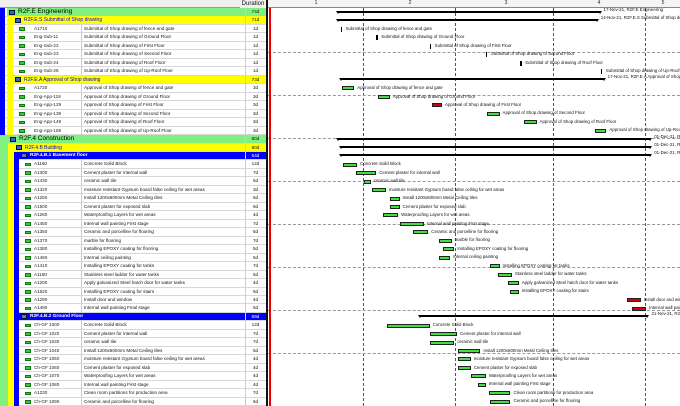  Describe the element at coordinates (133, 139) in the screenshot. I see `group-row: R2F.4 Construction 80d` at that location.